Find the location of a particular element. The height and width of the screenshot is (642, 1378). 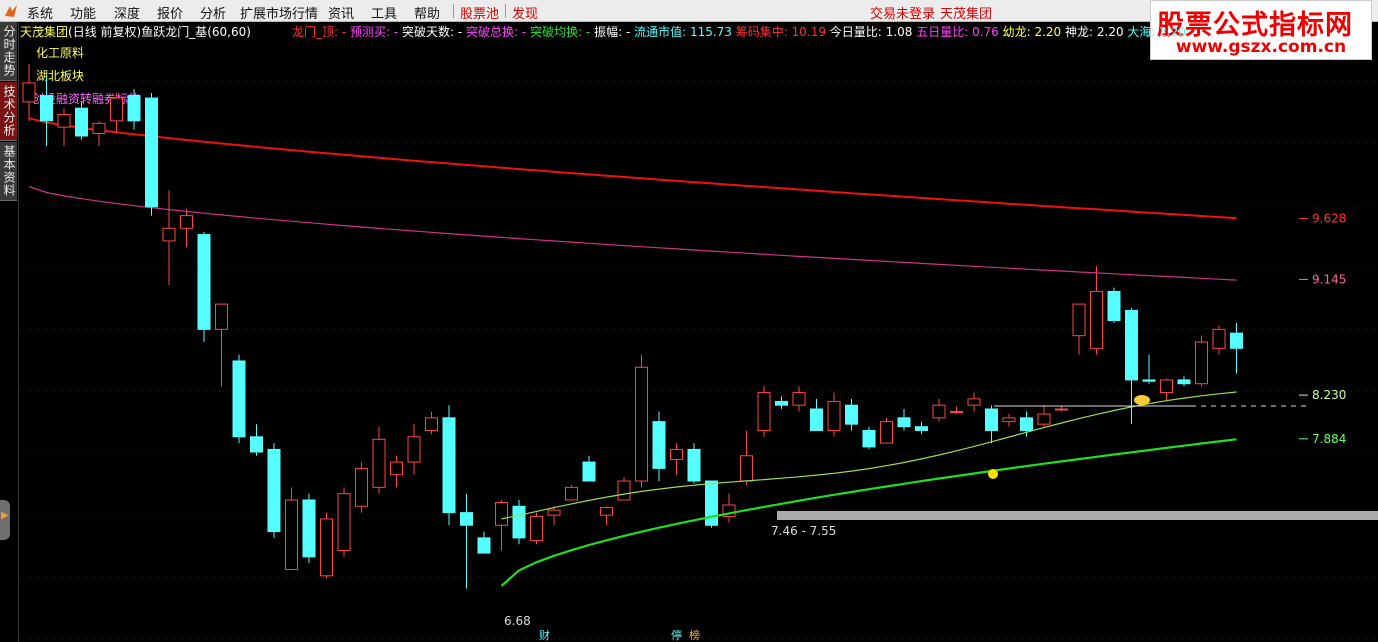

current-stock-name: 天茂集团 is located at coordinates (966, 14).